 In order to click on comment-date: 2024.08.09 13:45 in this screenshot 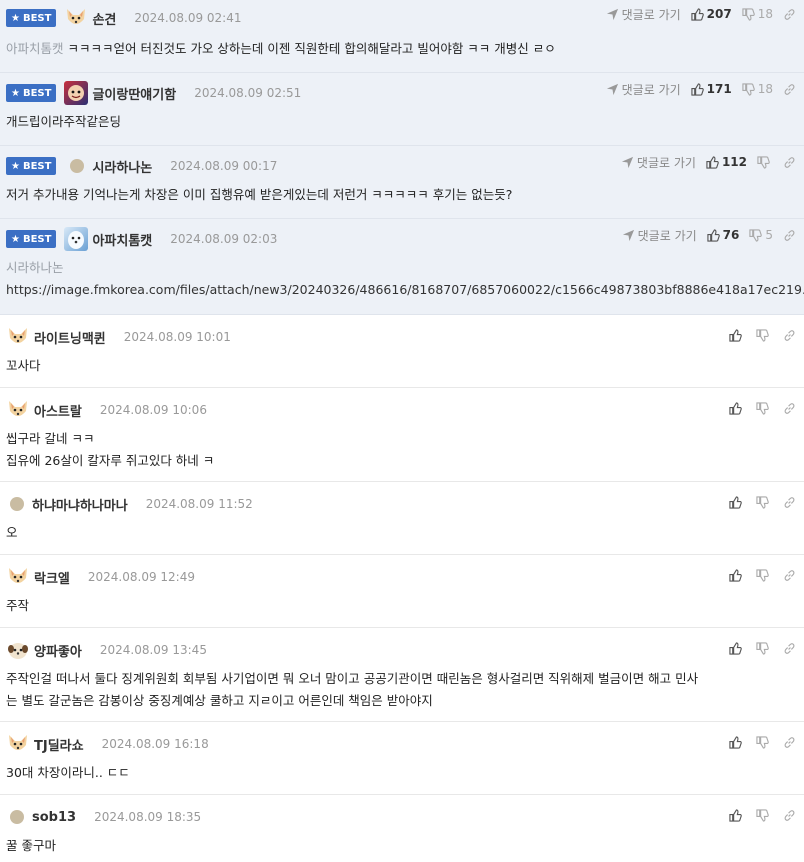, I will do `click(153, 650)`.